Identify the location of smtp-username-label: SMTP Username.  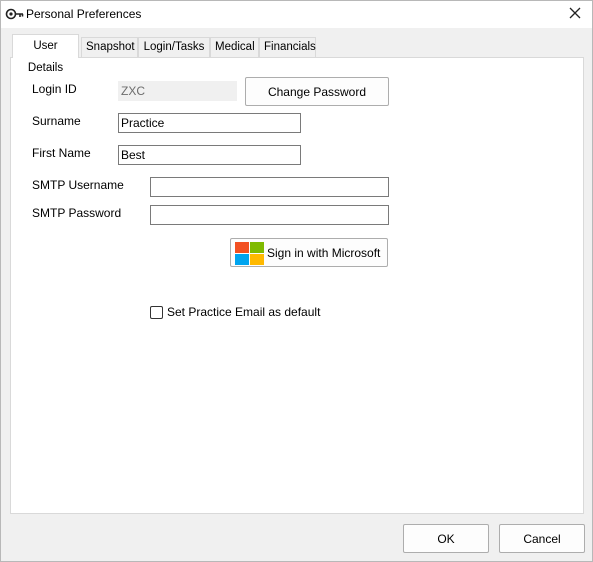
(78, 185).